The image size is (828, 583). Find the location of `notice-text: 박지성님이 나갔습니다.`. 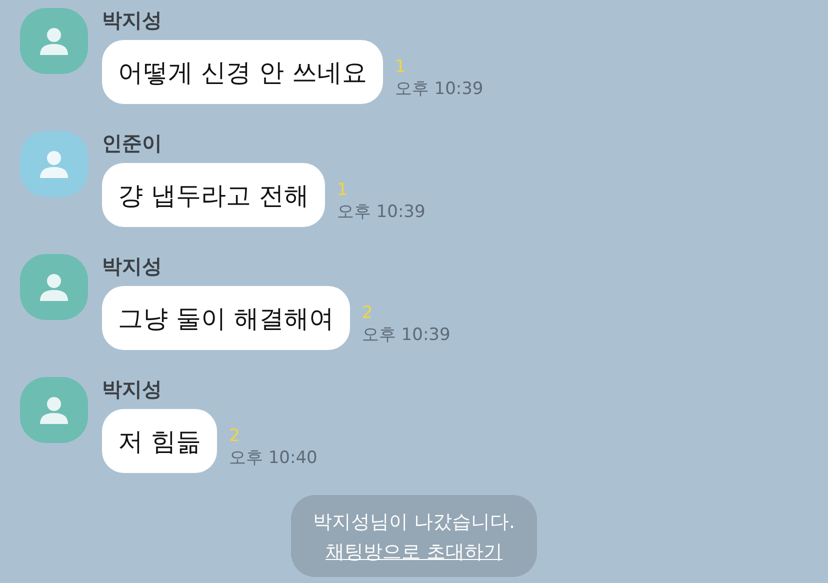

notice-text: 박지성님이 나갔습니다. is located at coordinates (414, 522).